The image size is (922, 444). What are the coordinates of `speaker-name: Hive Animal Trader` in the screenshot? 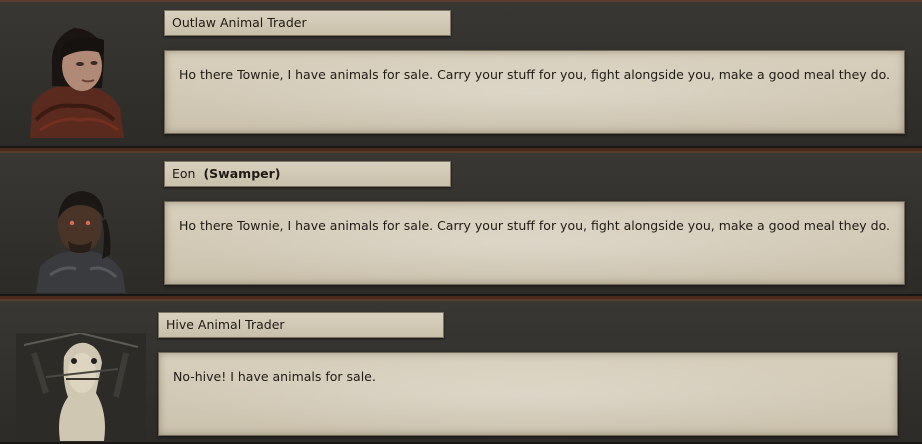 It's located at (225, 324).